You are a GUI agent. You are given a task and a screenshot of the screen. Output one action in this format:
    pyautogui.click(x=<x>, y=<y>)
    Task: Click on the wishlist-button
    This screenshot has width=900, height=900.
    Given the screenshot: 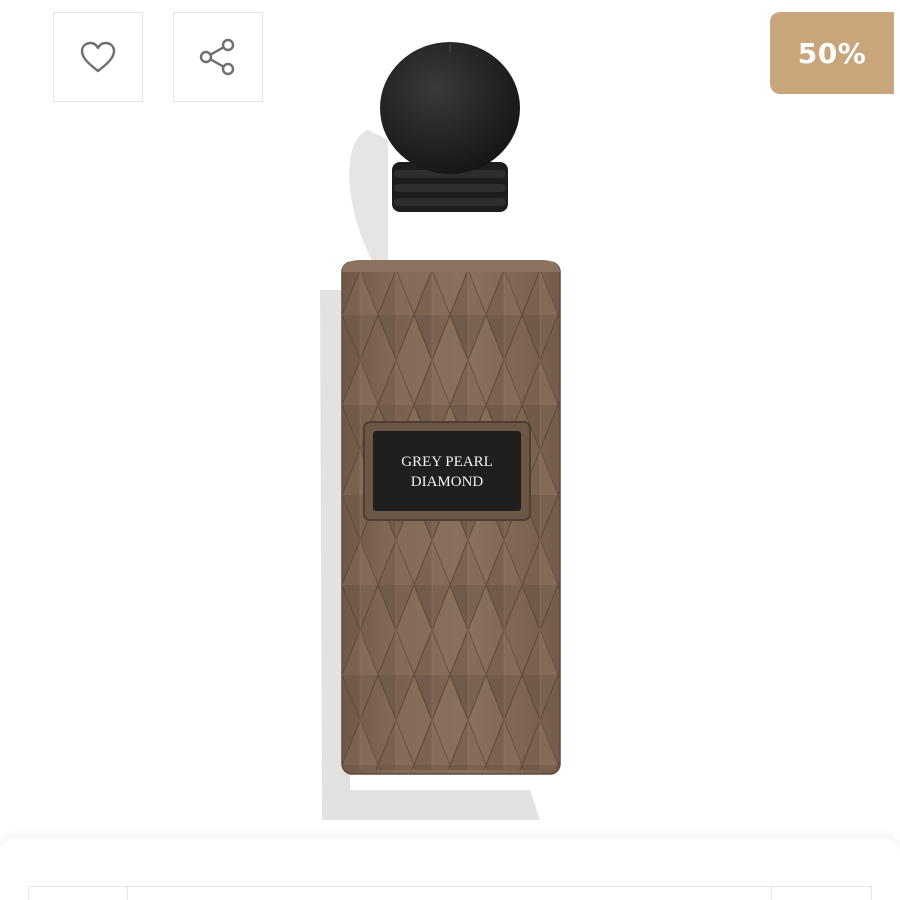 What is the action you would take?
    pyautogui.click(x=98, y=57)
    